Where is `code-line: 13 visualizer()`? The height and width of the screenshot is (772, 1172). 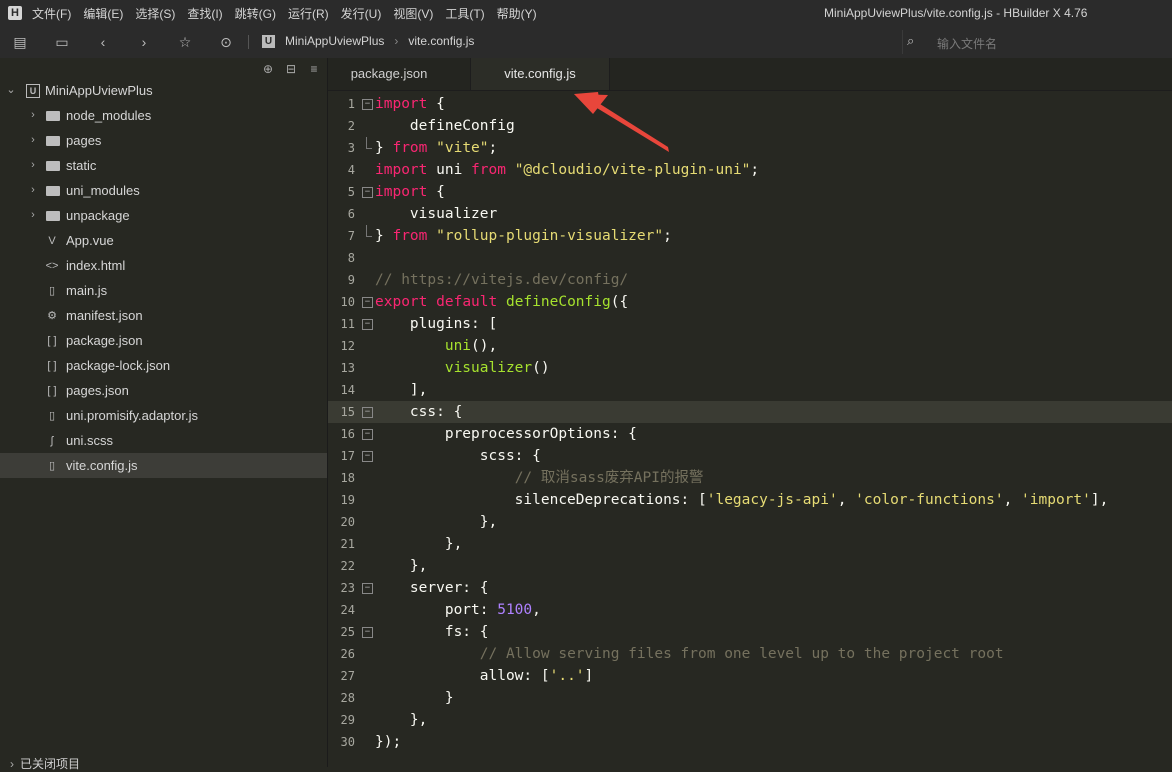
code-line: 13 visualizer() is located at coordinates (750, 368).